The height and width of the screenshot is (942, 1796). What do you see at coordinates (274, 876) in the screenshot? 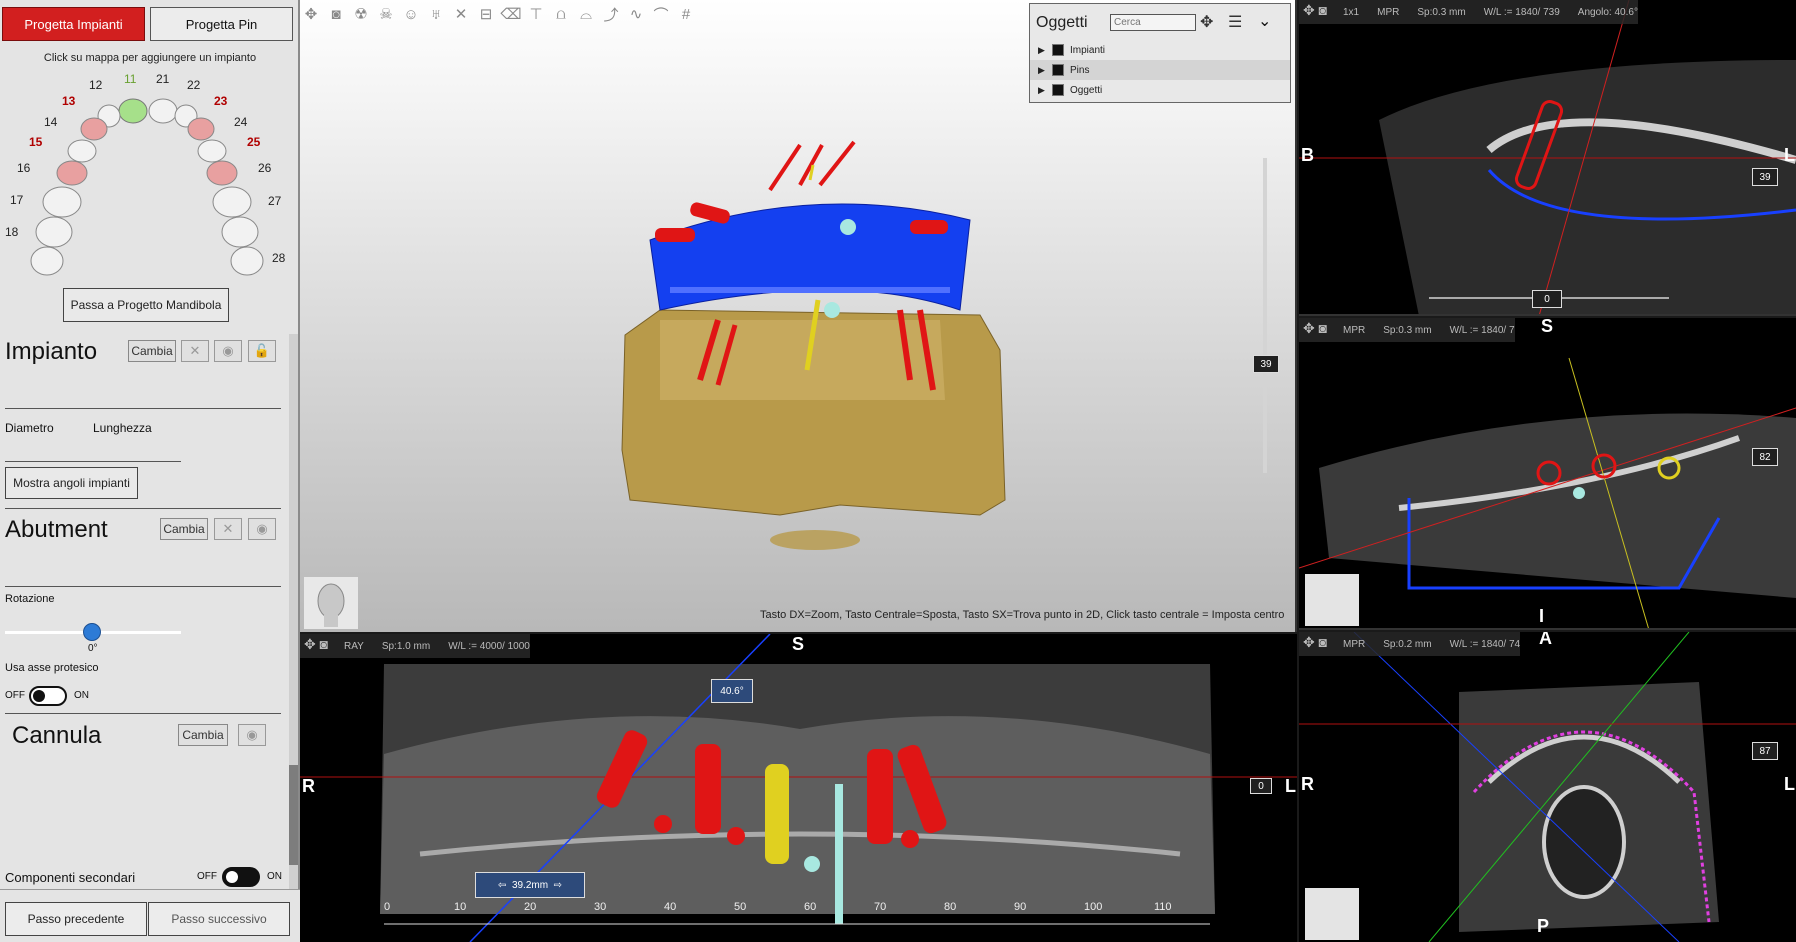
I see `componenti-on-label: ON` at bounding box center [274, 876].